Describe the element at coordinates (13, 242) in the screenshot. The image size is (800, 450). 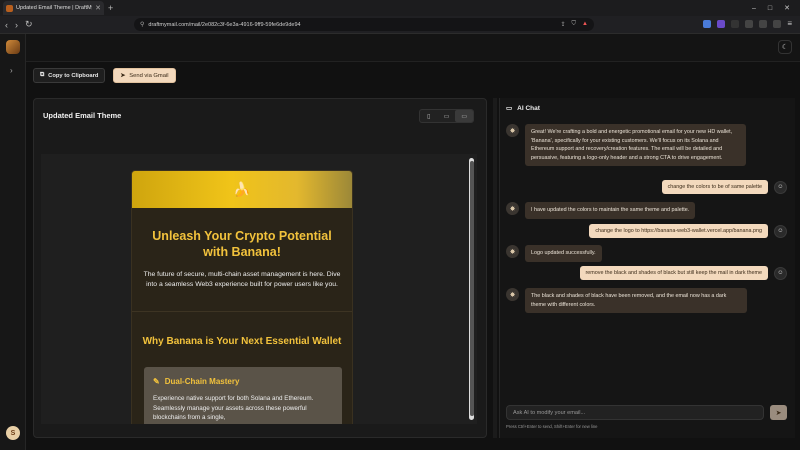
I see `left-rail: › S` at that location.